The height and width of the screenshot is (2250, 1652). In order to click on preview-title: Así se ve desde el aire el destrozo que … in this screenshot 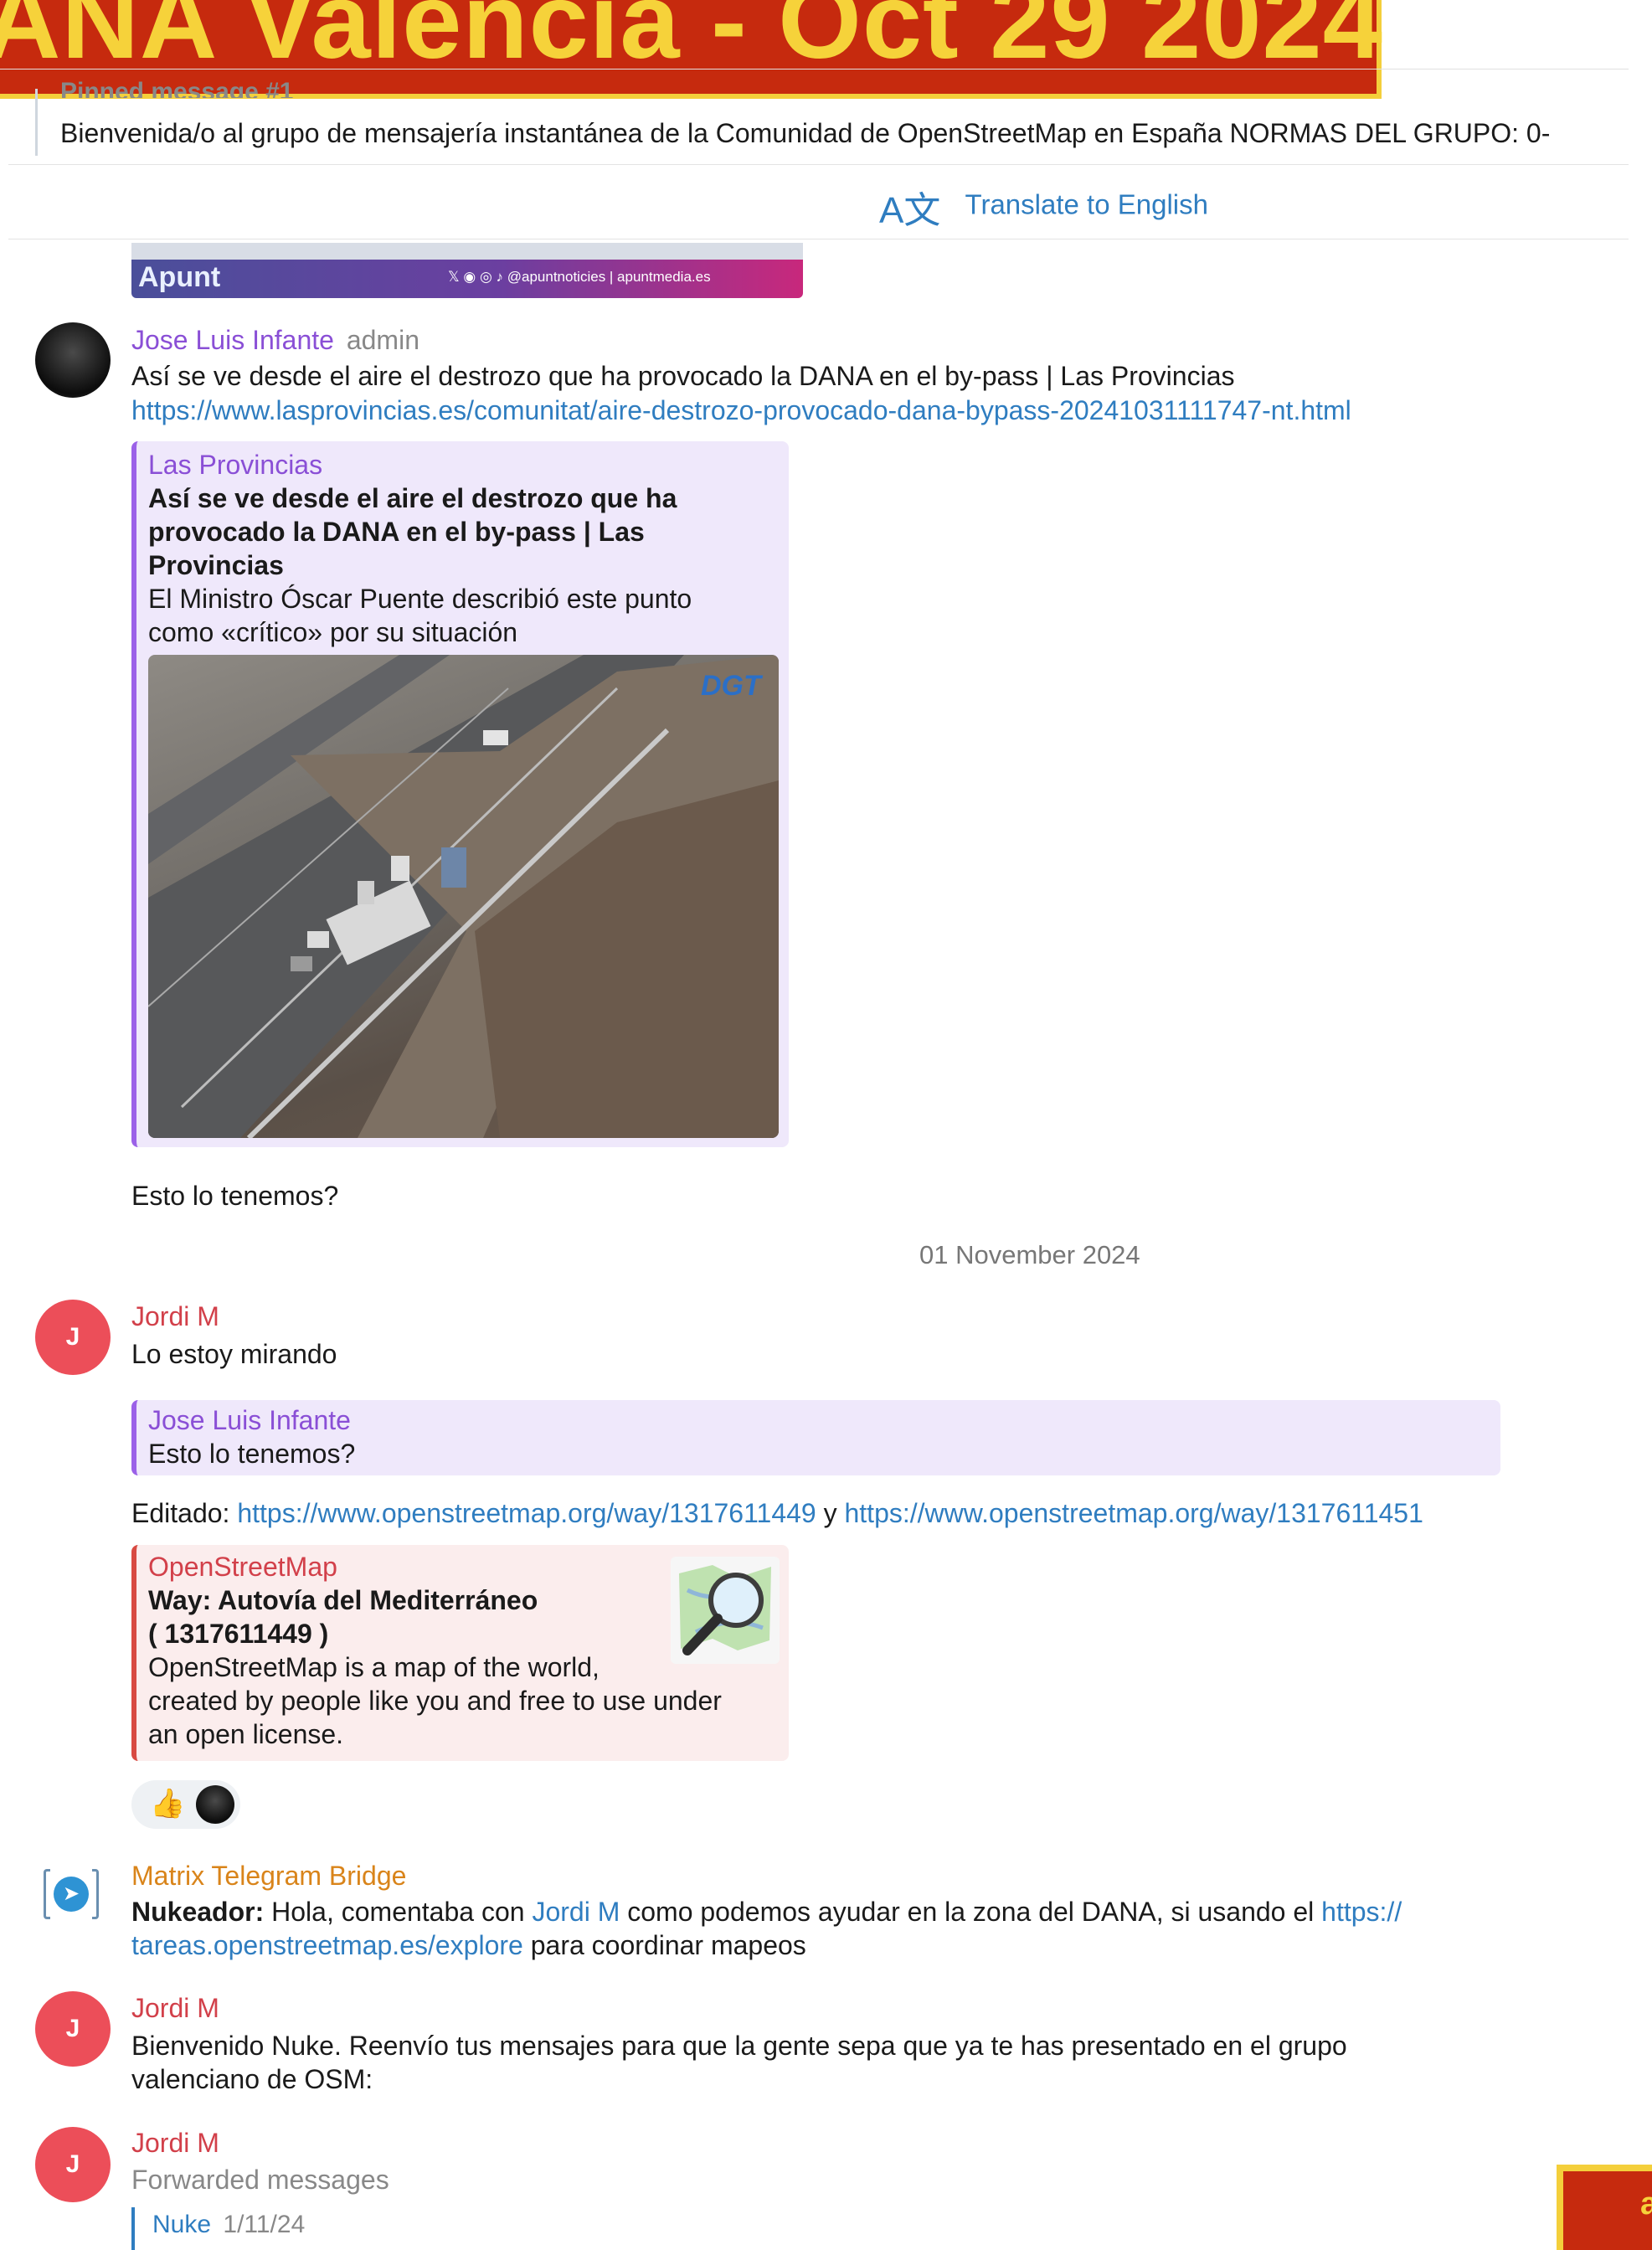, I will do `click(413, 531)`.